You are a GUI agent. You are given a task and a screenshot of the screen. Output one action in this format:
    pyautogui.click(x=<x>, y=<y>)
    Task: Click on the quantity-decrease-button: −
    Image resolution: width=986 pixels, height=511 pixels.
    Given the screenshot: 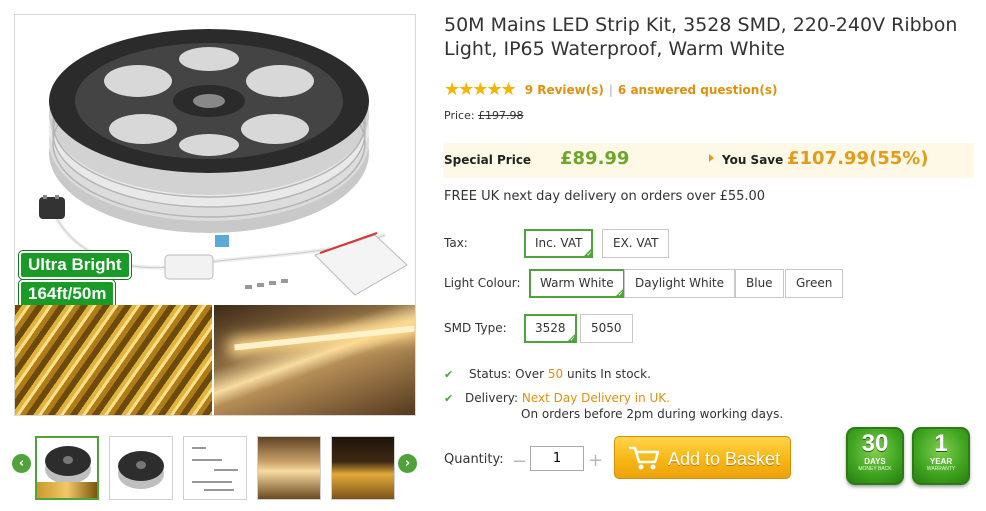 What is the action you would take?
    pyautogui.click(x=519, y=461)
    